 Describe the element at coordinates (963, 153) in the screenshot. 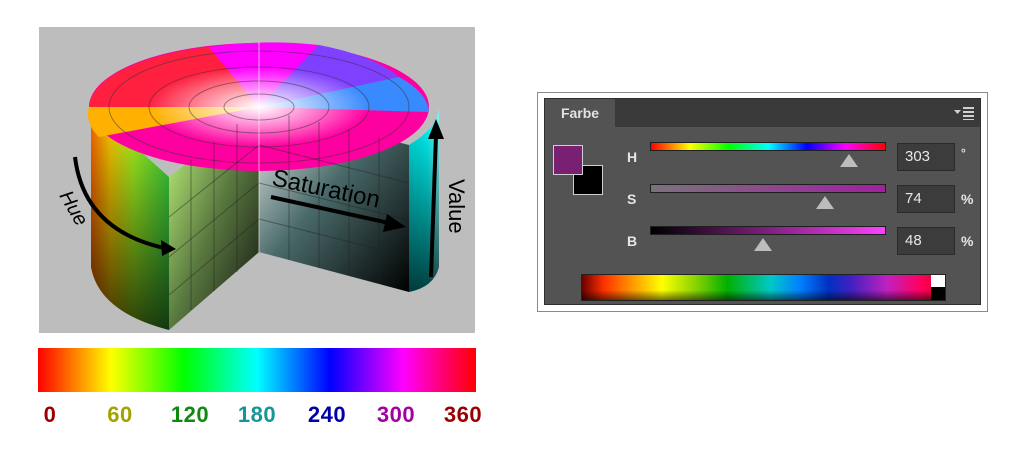

I see `hue-unit-label: °` at that location.